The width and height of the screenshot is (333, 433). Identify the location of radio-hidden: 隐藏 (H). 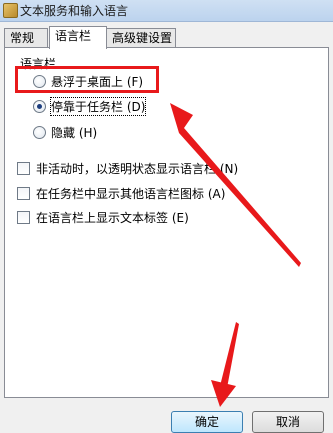
(65, 132).